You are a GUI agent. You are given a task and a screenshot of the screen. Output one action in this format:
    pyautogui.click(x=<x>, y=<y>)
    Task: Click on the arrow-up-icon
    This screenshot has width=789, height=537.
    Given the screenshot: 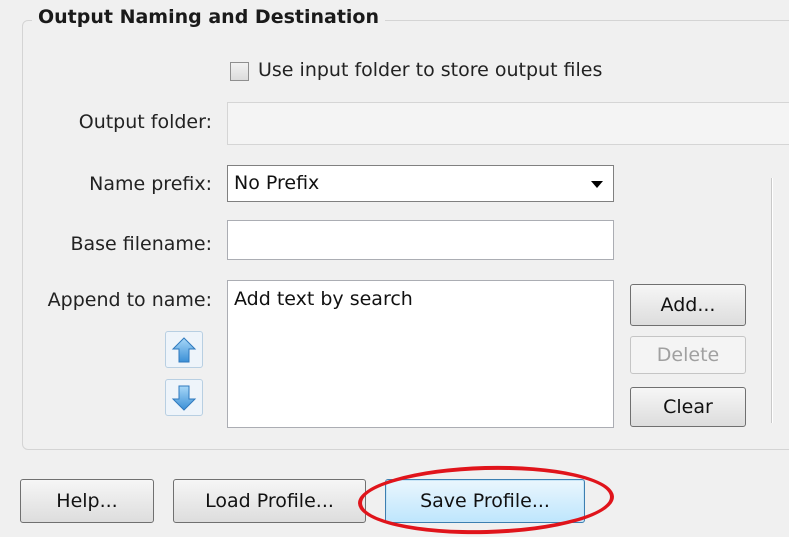 What is the action you would take?
    pyautogui.click(x=184, y=349)
    